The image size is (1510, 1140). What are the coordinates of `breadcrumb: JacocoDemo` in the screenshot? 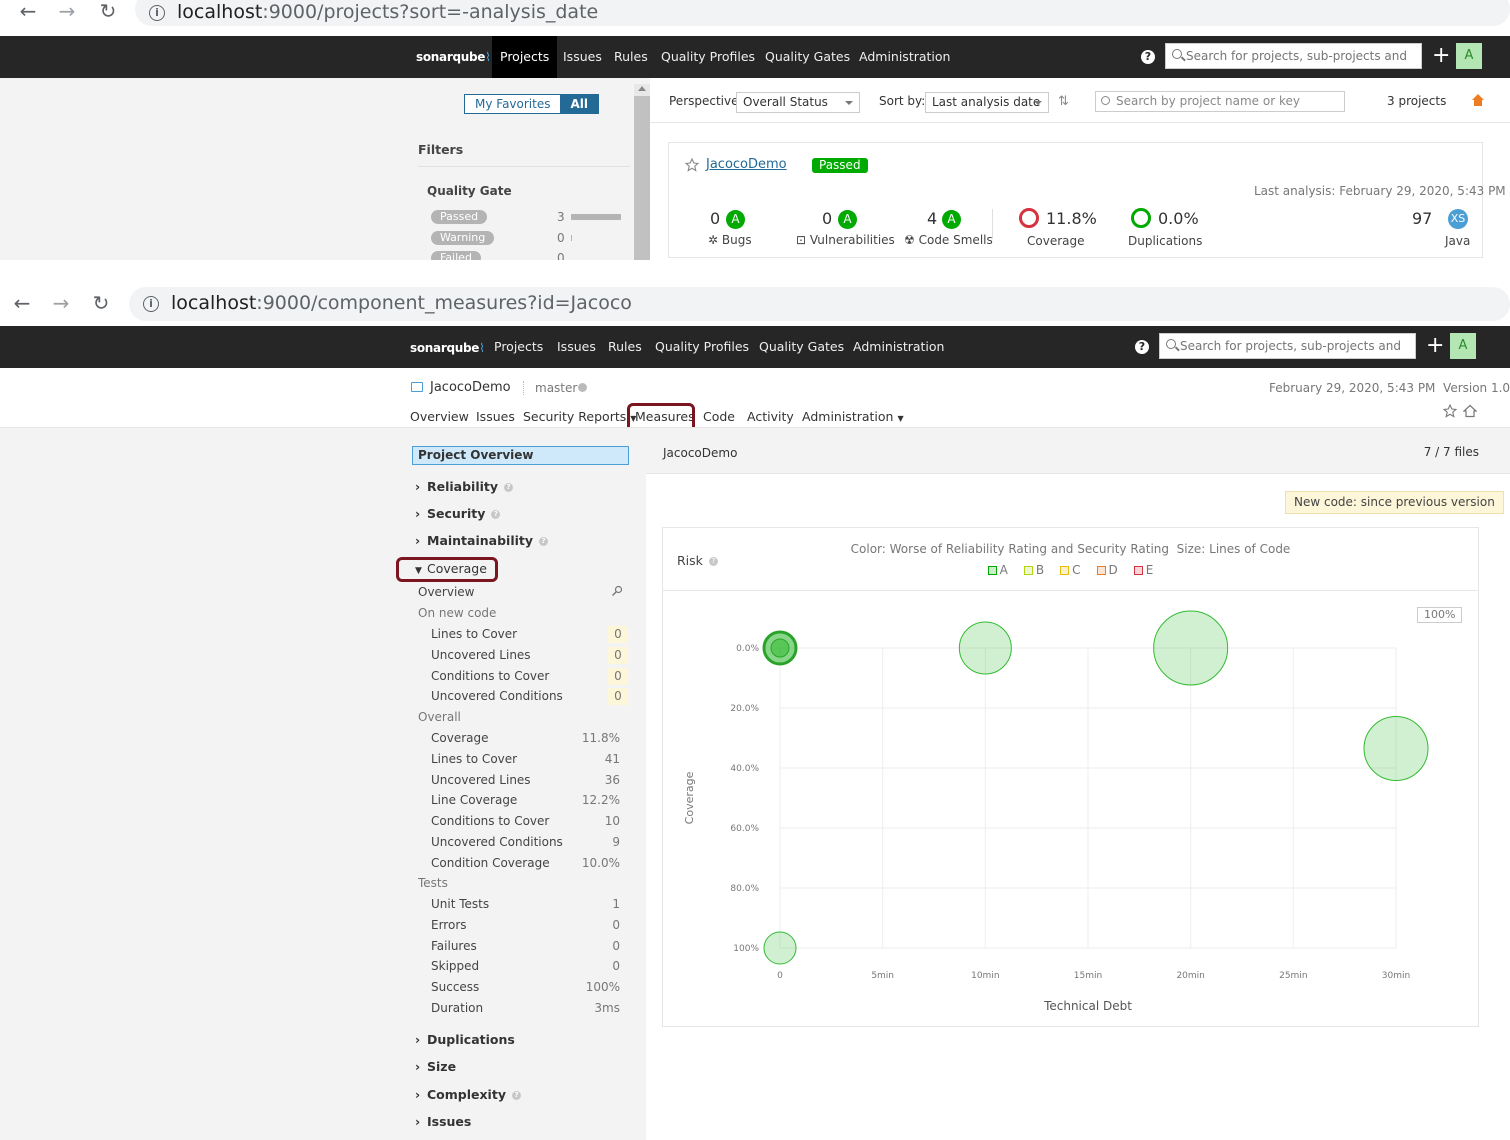 It's located at (700, 453).